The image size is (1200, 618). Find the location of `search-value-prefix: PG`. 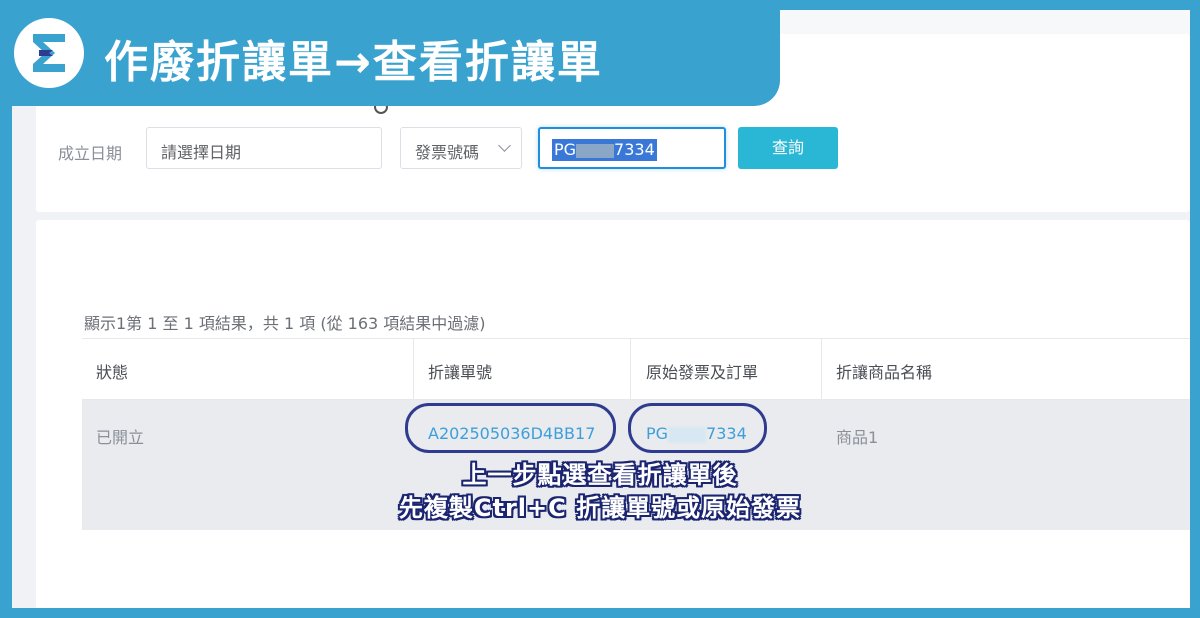

search-value-prefix: PG is located at coordinates (565, 149).